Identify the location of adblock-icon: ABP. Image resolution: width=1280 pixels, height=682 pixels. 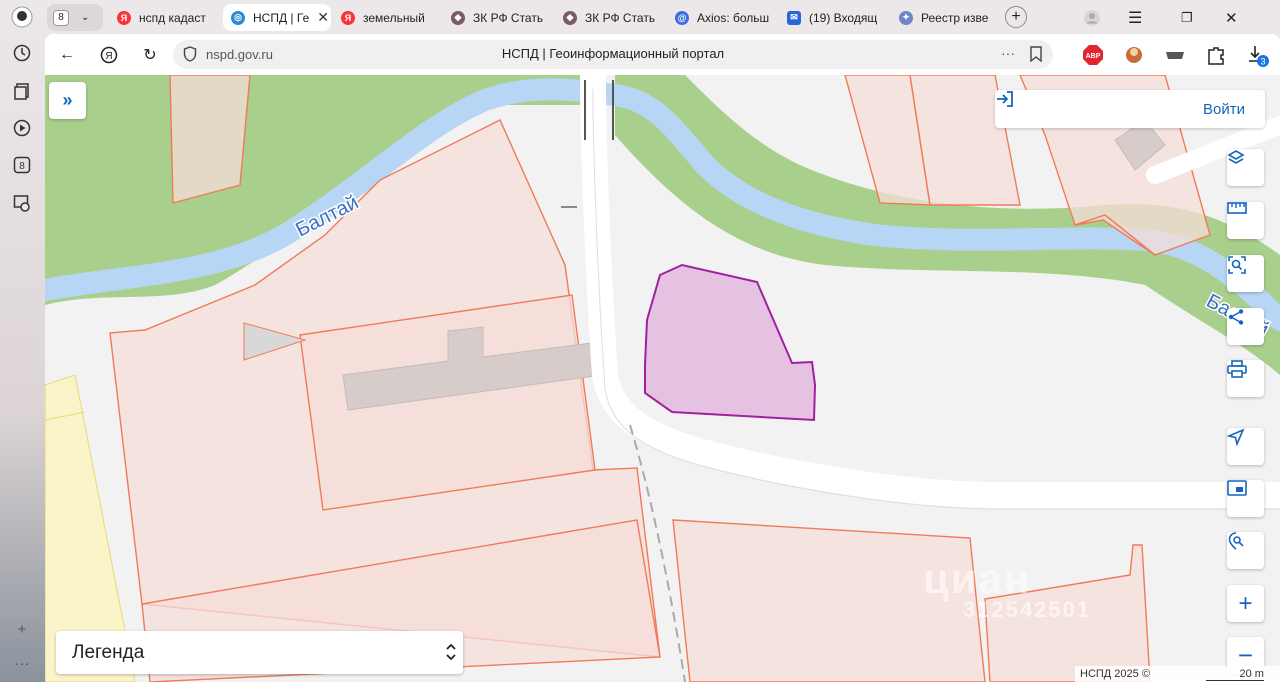
(1093, 55).